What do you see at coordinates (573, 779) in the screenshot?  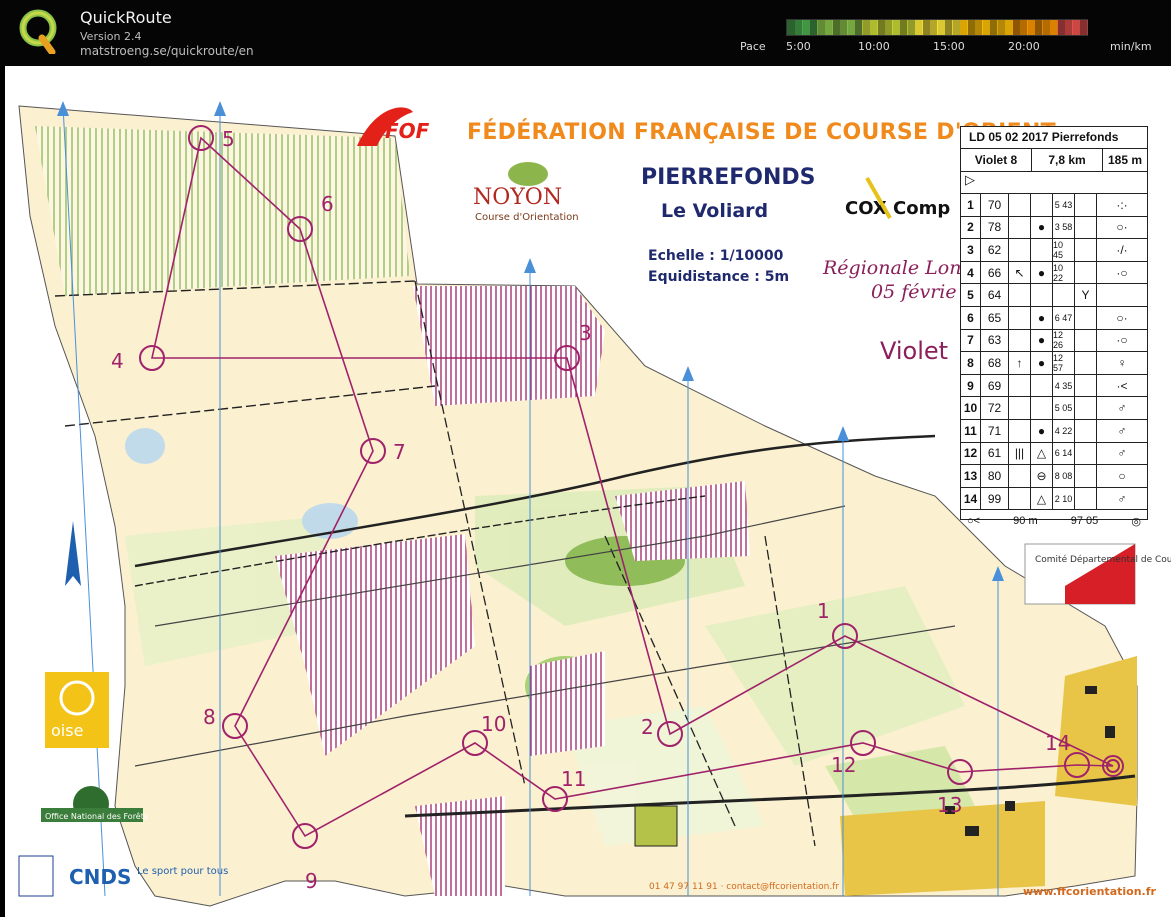 I see `svg-text: 11` at bounding box center [573, 779].